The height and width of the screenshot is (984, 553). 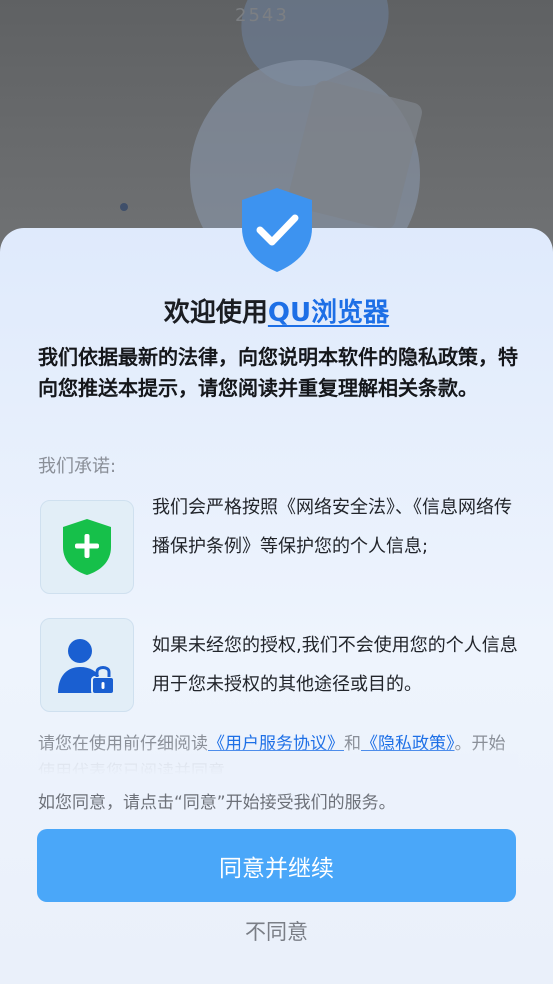 I want to click on dialog-title: 欢迎使用QU浏览器, so click(x=276, y=310).